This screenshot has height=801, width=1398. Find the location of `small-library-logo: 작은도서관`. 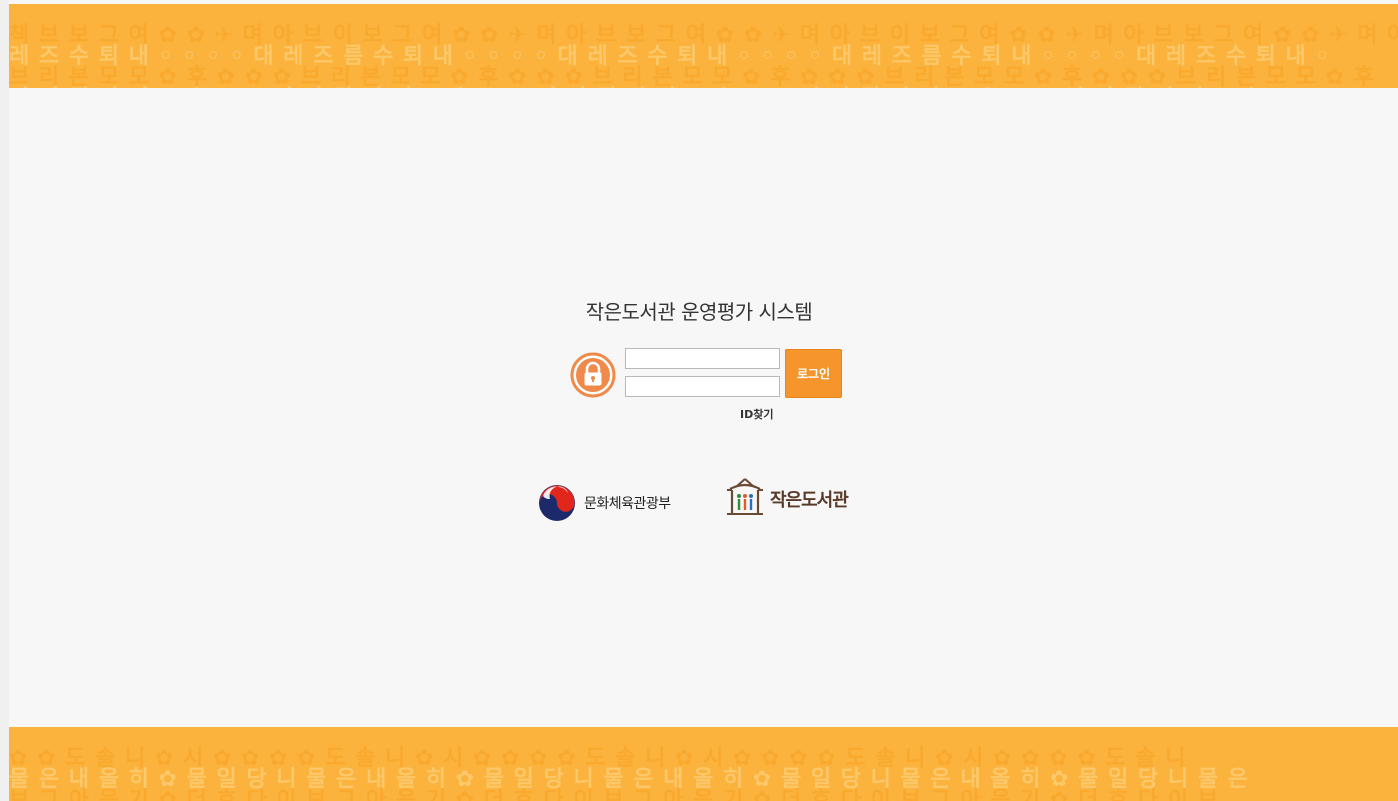

small-library-logo: 작은도서관 is located at coordinates (785, 499).